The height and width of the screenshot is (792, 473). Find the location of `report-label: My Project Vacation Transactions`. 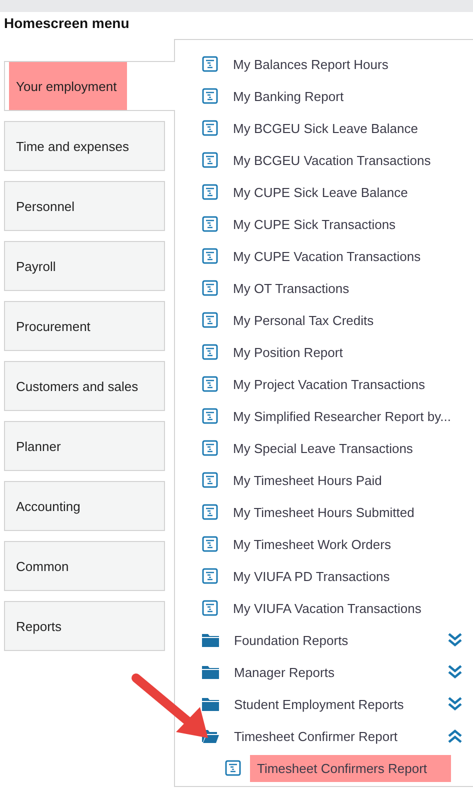

report-label: My Project Vacation Transactions is located at coordinates (329, 384).